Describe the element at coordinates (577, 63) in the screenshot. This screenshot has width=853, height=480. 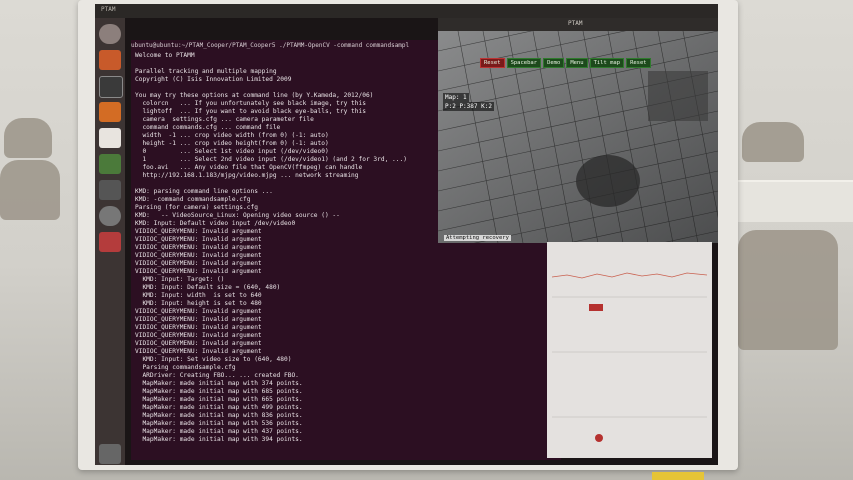
I see `ptam-menu-item: Menu` at that location.